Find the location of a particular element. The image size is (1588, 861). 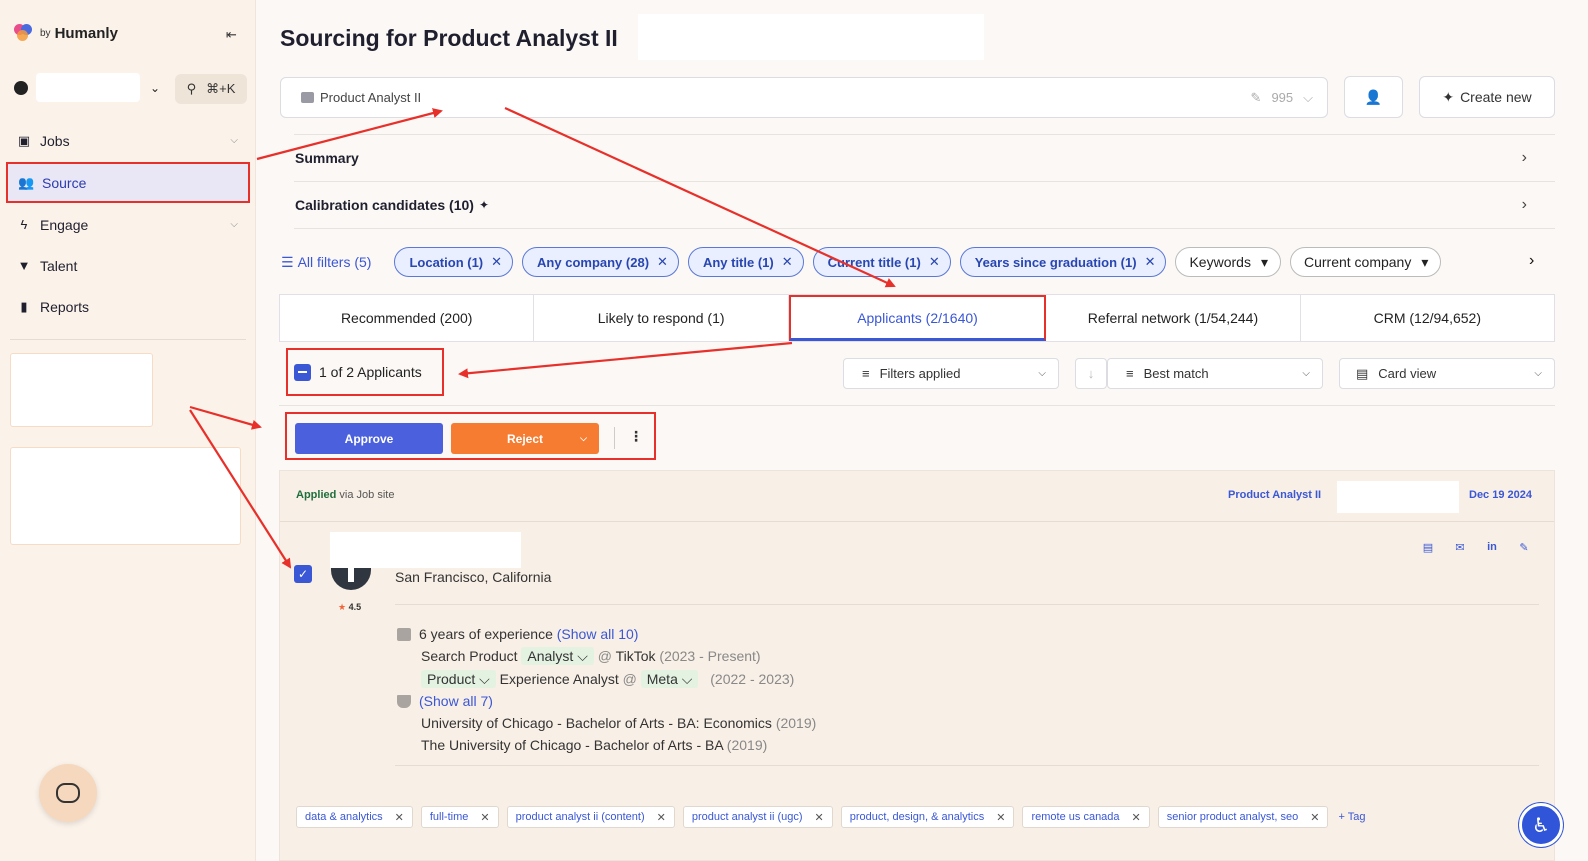

avatar is located at coordinates (351, 579).